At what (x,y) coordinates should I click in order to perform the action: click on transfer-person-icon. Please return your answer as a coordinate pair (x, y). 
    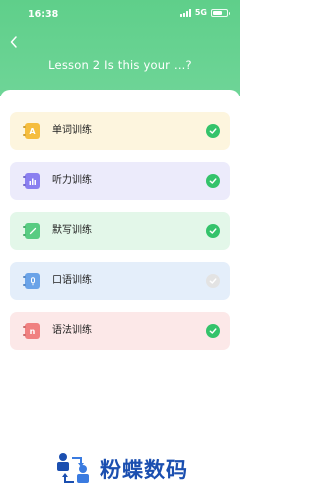
    Looking at the image, I should click on (73, 468).